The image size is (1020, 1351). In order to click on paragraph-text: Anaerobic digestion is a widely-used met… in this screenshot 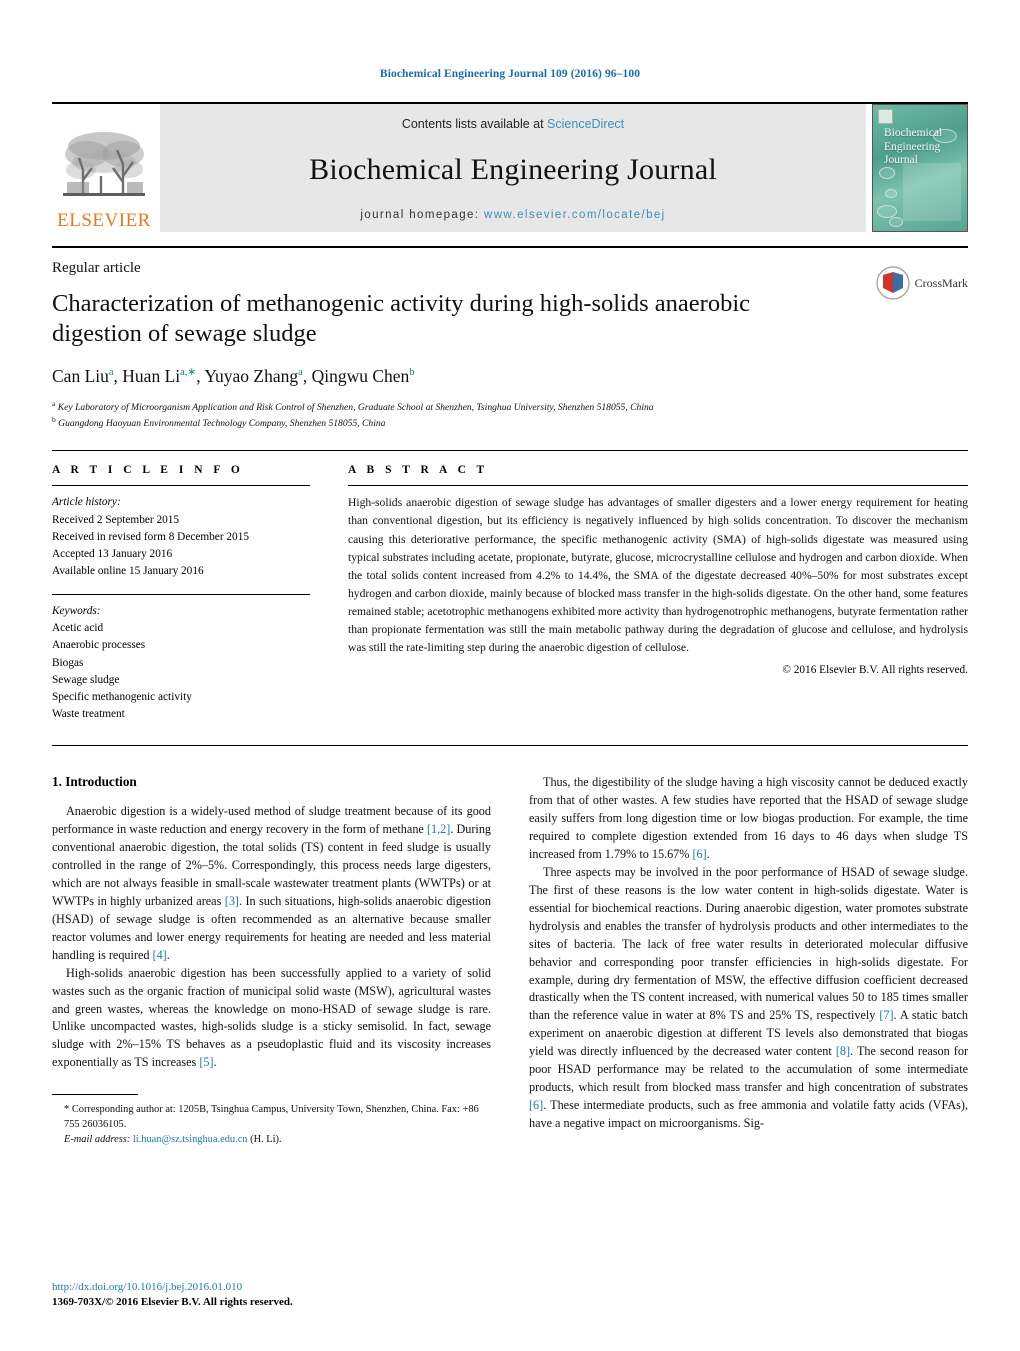, I will do `click(271, 820)`.